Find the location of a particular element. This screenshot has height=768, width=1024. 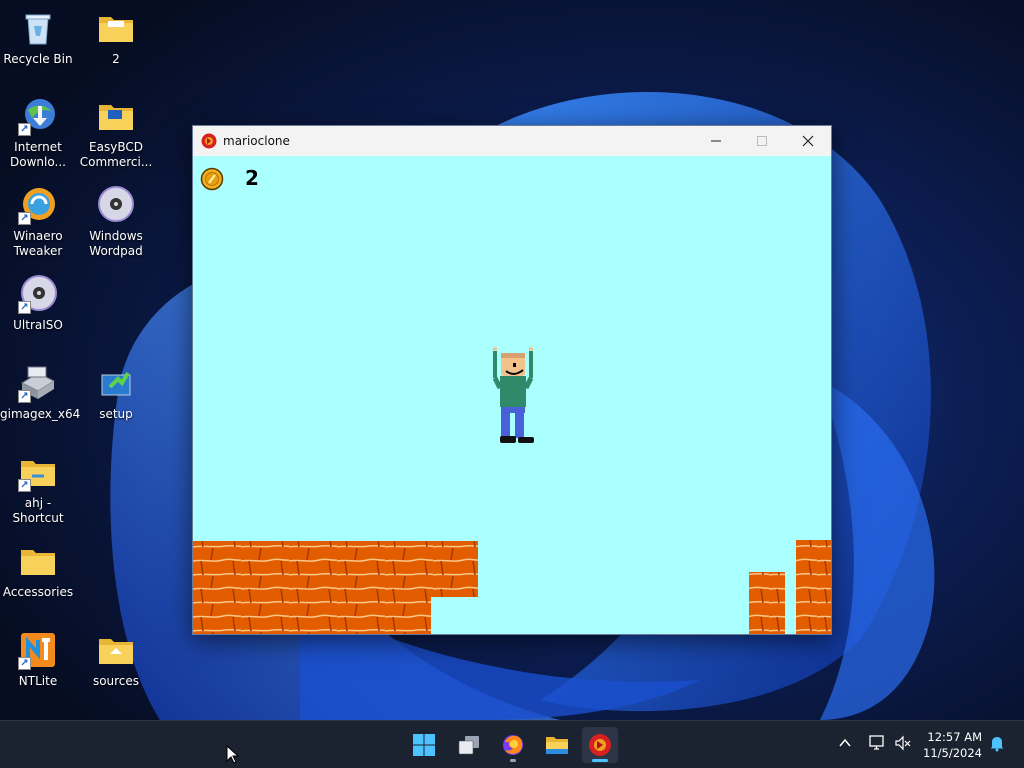

desktop-icon-accessories: Accessories is located at coordinates (38, 570).